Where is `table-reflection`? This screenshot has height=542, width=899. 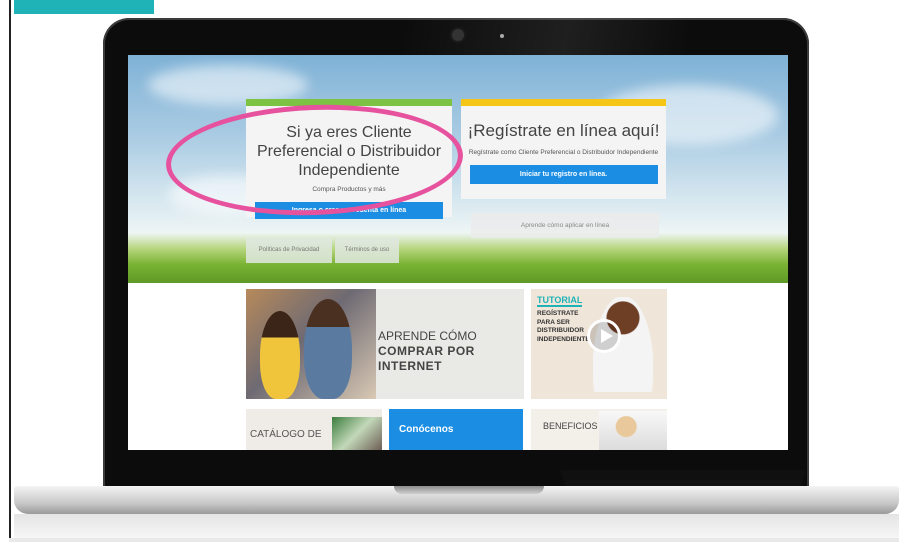
table-reflection is located at coordinates (456, 526).